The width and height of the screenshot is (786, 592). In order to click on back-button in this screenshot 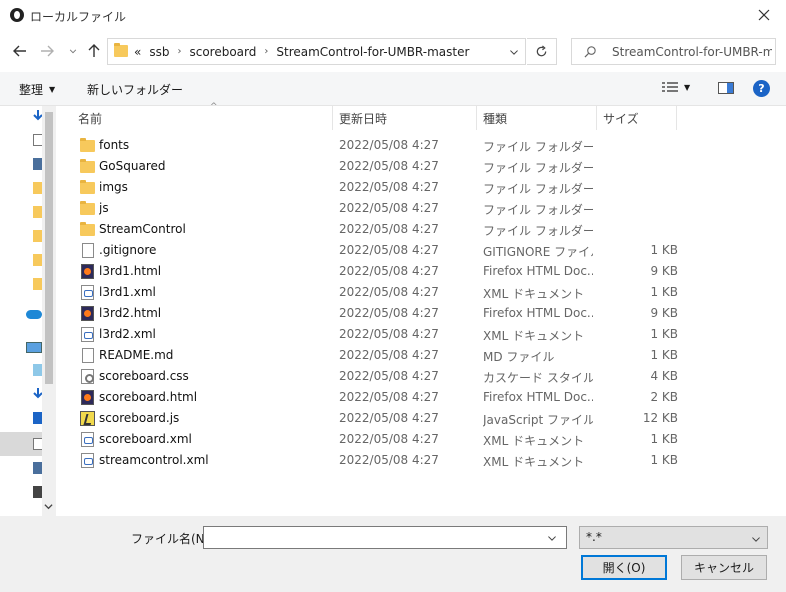, I will do `click(20, 51)`.